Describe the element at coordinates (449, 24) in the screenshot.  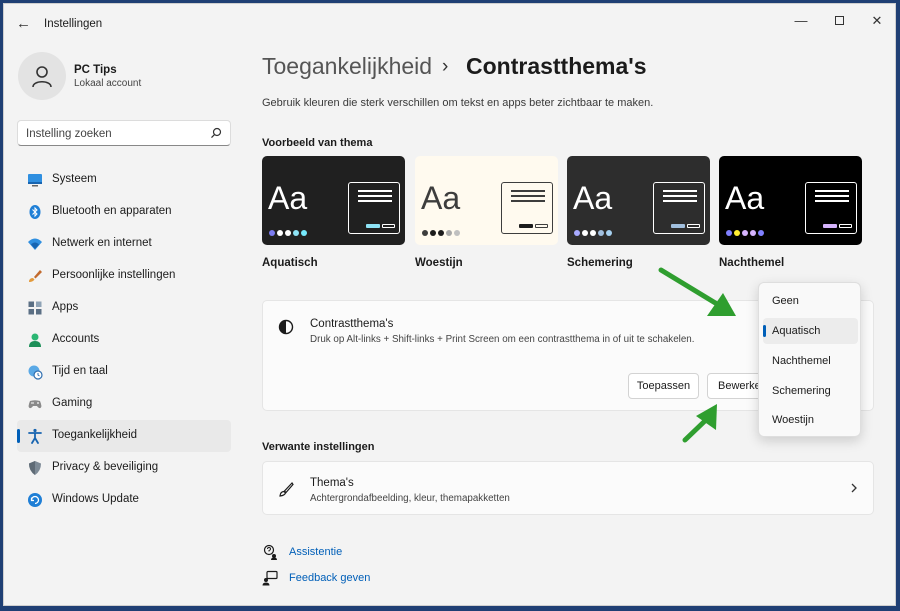
I see `title-bar: ← Instellingen — ✕` at that location.